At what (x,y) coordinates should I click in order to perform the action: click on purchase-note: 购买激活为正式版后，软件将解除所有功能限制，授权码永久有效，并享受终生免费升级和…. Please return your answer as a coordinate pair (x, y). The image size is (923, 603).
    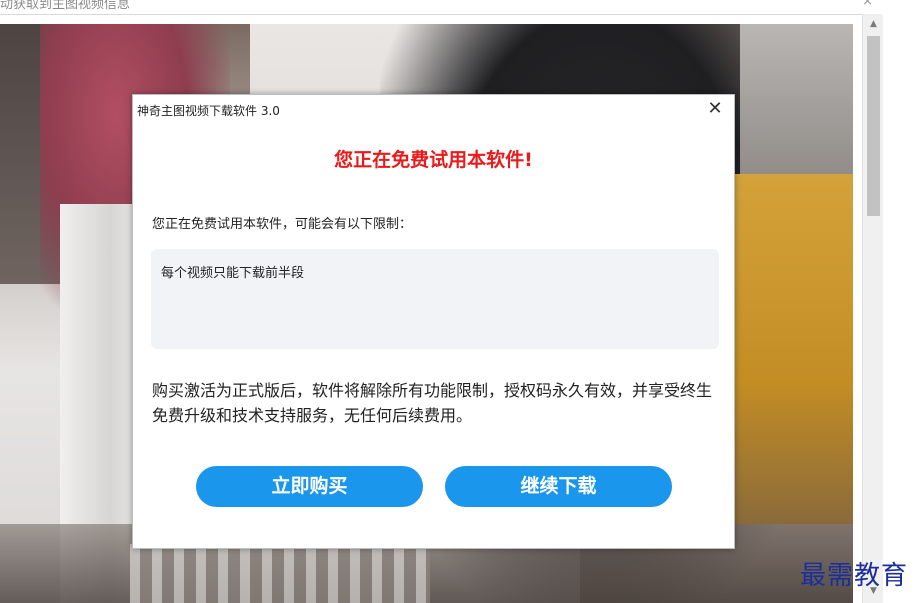
    Looking at the image, I should click on (432, 403).